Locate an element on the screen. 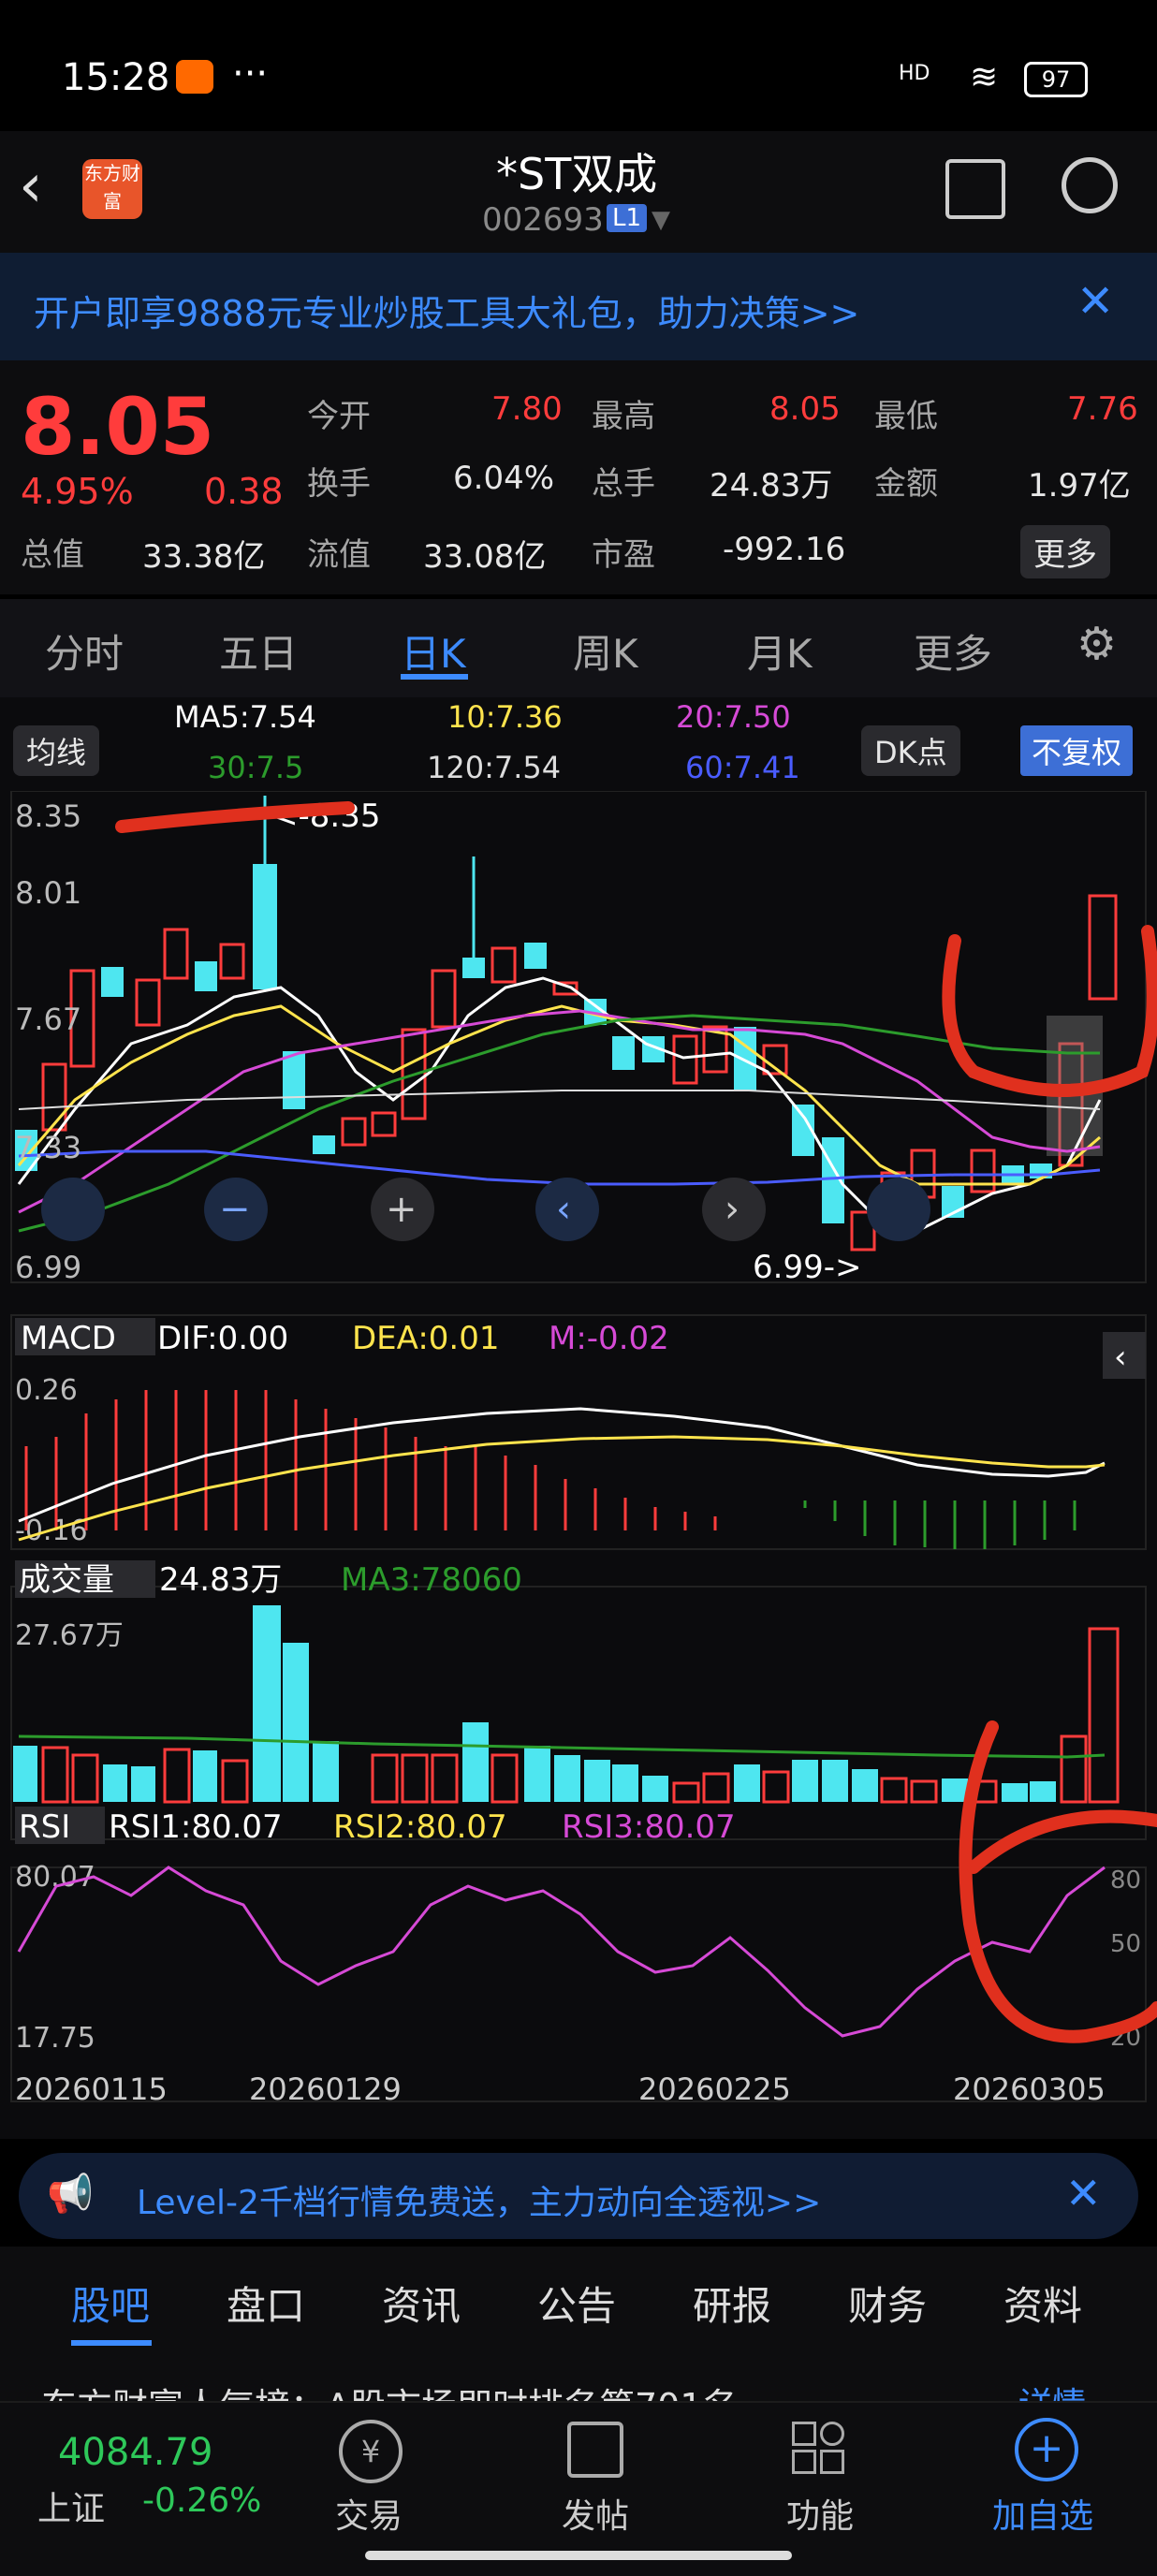  chart-controls: − + ‹ › is located at coordinates (485, 1209).